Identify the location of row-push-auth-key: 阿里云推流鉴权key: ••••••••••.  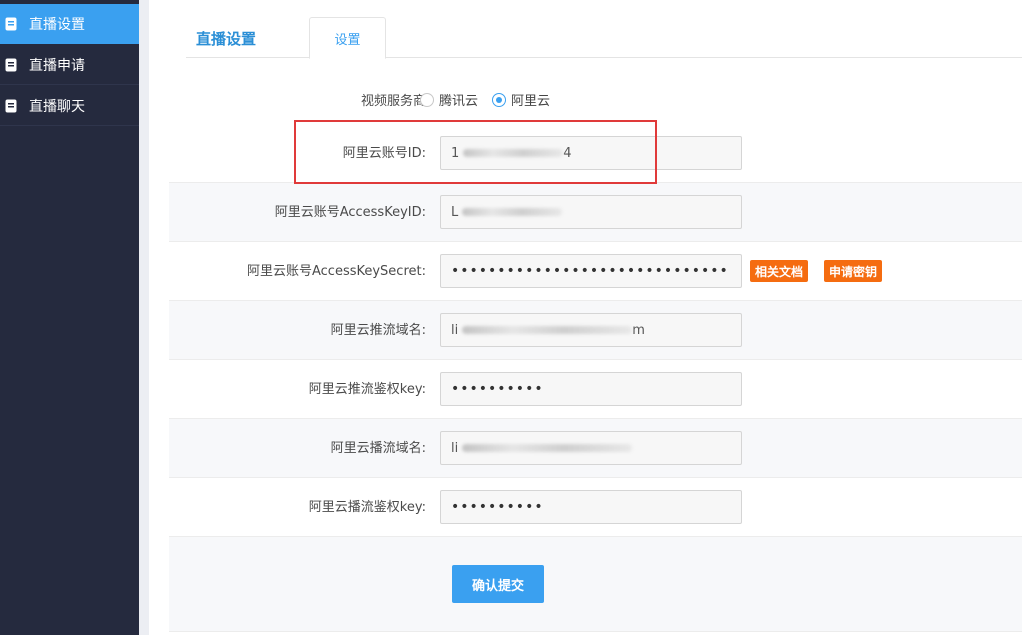
(595, 389).